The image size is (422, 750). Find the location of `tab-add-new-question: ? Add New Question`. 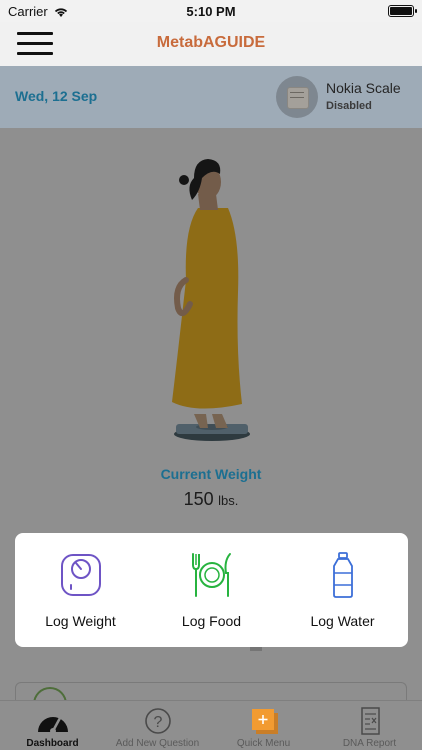

tab-add-new-question: ? Add New Question is located at coordinates (157, 725).